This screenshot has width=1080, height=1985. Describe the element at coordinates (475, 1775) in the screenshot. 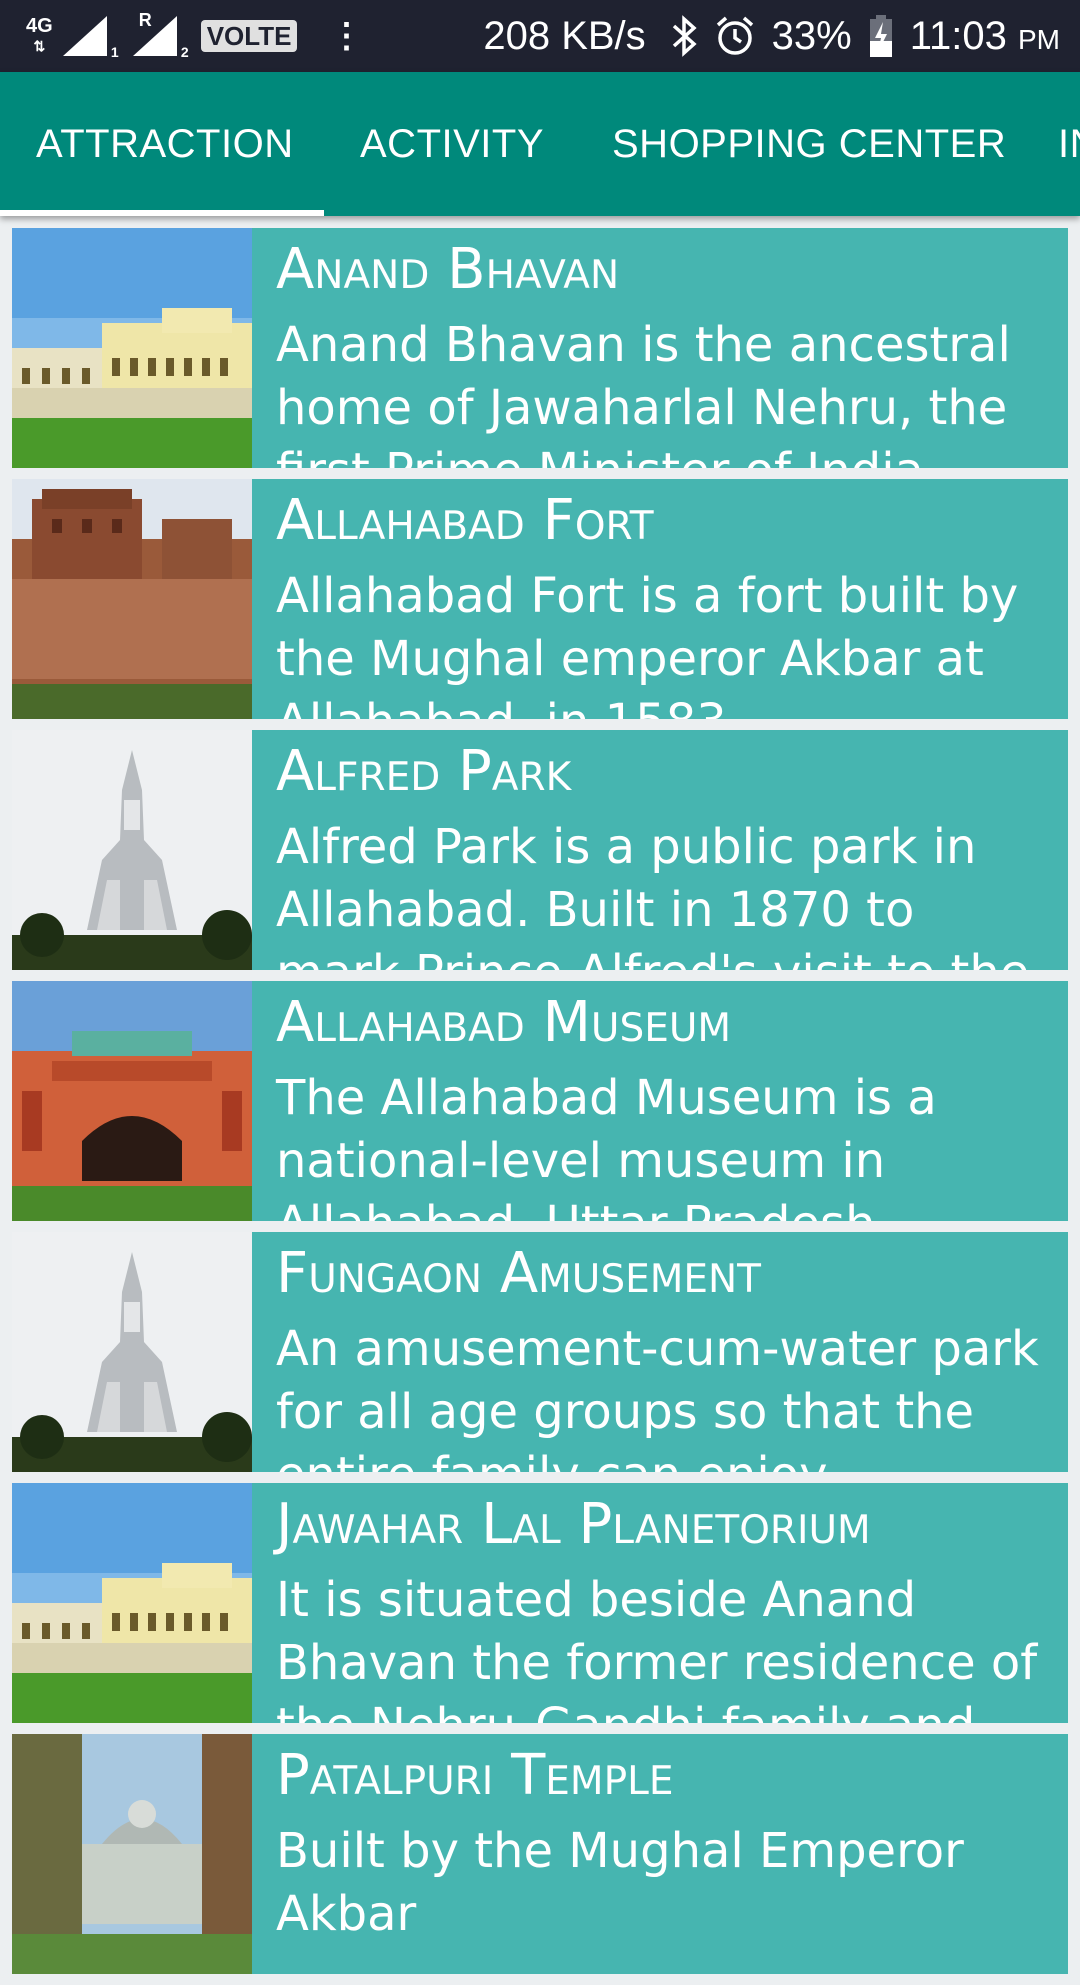

I see `attraction-title: Patalpuri Temple` at that location.